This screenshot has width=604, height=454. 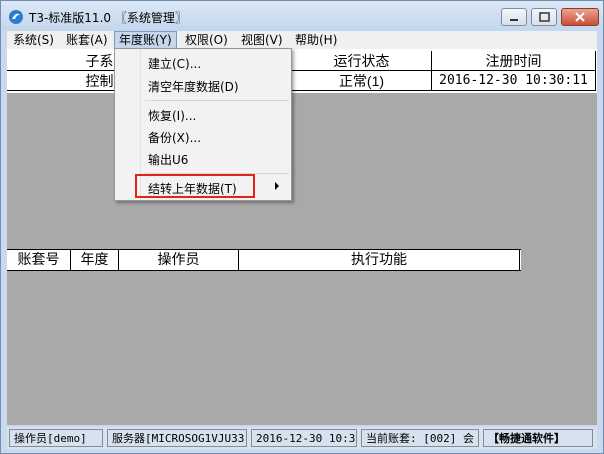 I want to click on close-button, so click(x=580, y=17).